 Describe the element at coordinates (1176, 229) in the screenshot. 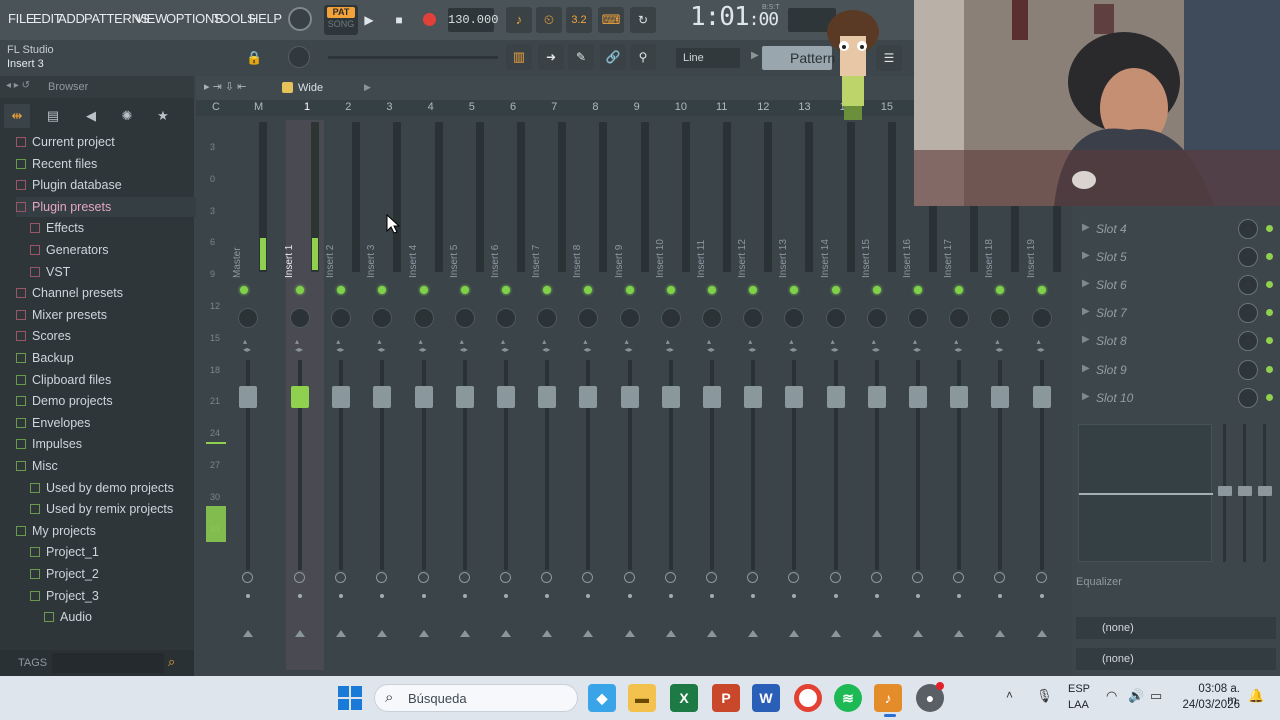

I see `fx-slot: ▶ Slot 4` at that location.